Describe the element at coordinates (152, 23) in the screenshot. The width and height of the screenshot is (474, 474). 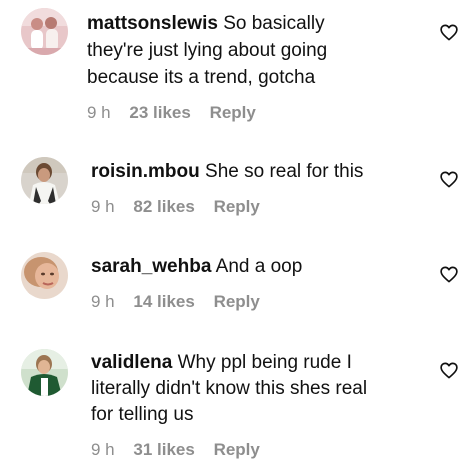
I see `comment-username: mattsonslewis` at that location.